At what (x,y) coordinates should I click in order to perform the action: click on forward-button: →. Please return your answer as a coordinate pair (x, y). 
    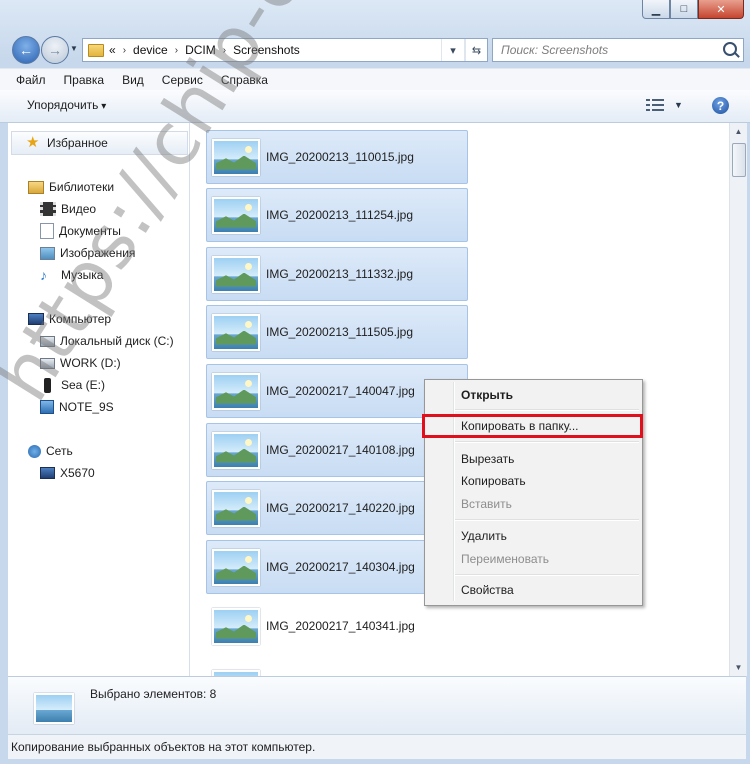
    Looking at the image, I should click on (55, 50).